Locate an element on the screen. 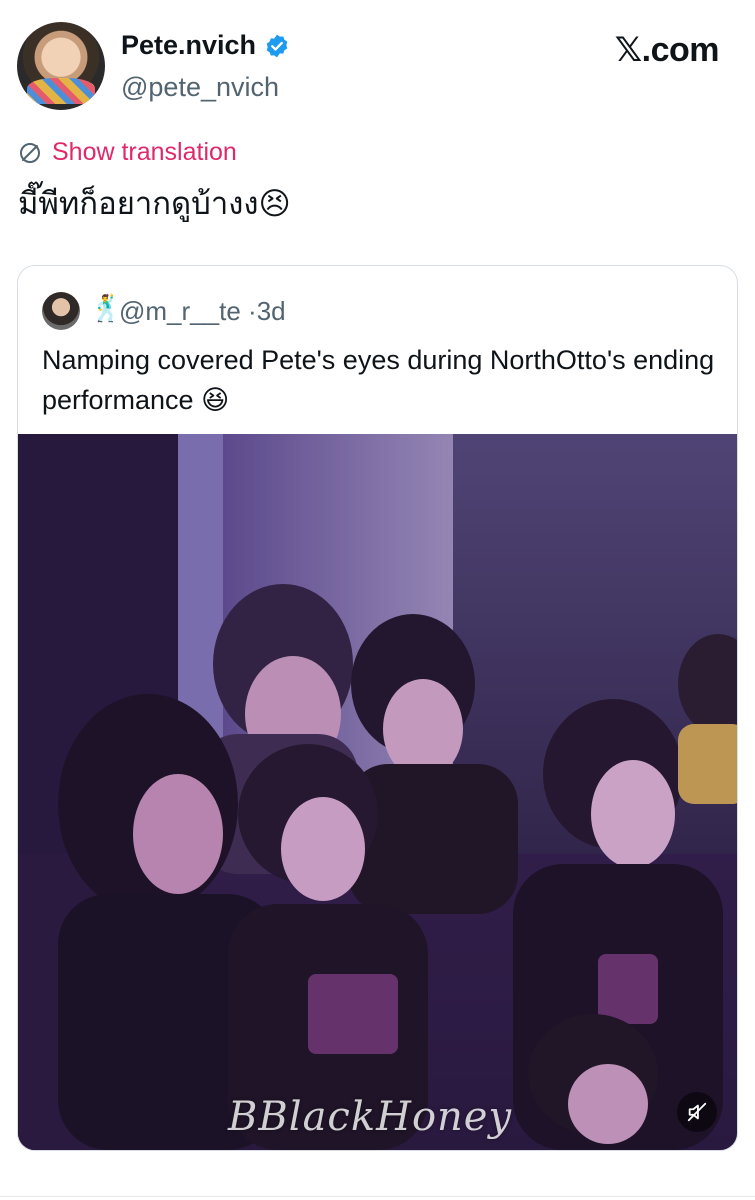 Image resolution: width=755 pixels, height=1200 pixels. quoted-author-emoji: 🕺 is located at coordinates (106, 308).